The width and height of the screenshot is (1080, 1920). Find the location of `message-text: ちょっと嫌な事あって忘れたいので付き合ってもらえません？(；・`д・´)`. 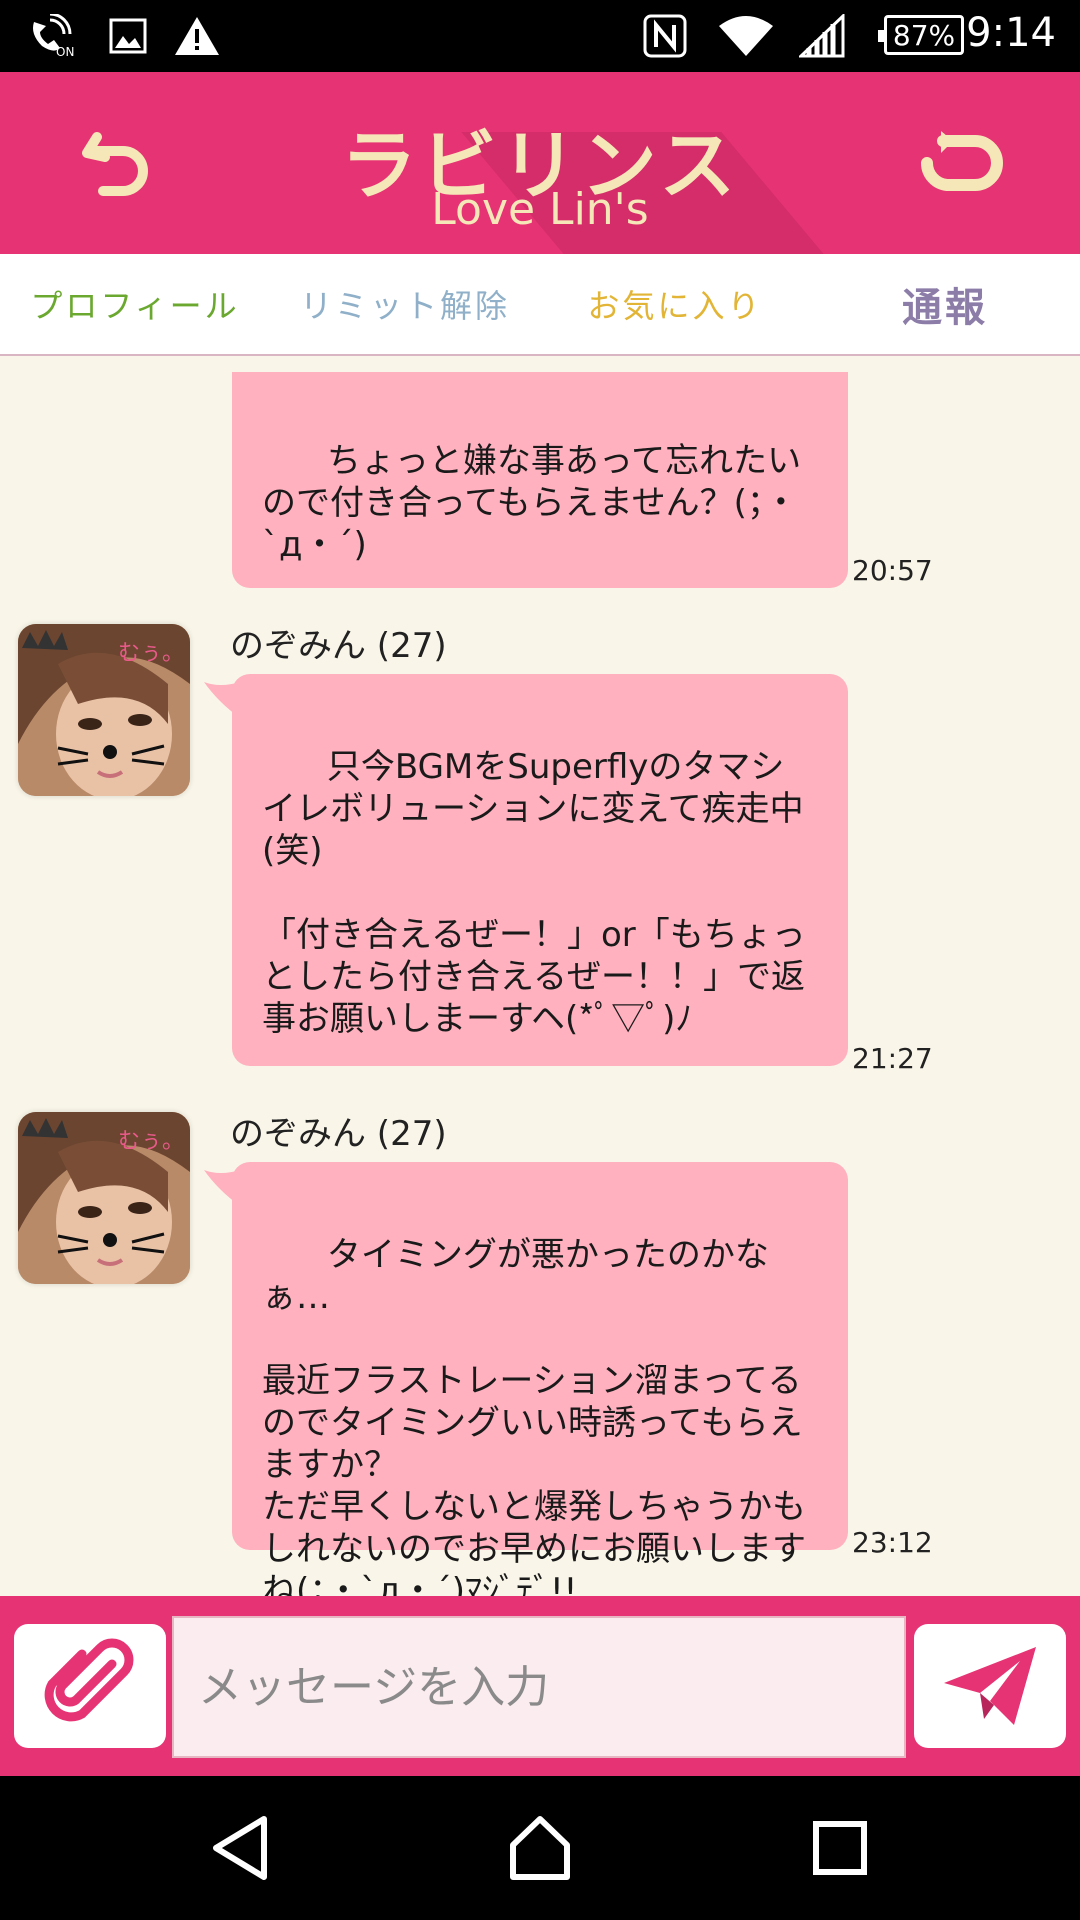

message-text: ちょっと嫌な事あって忘れたいので付き合ってもらえません？(；・`д・´) is located at coordinates (532, 503).